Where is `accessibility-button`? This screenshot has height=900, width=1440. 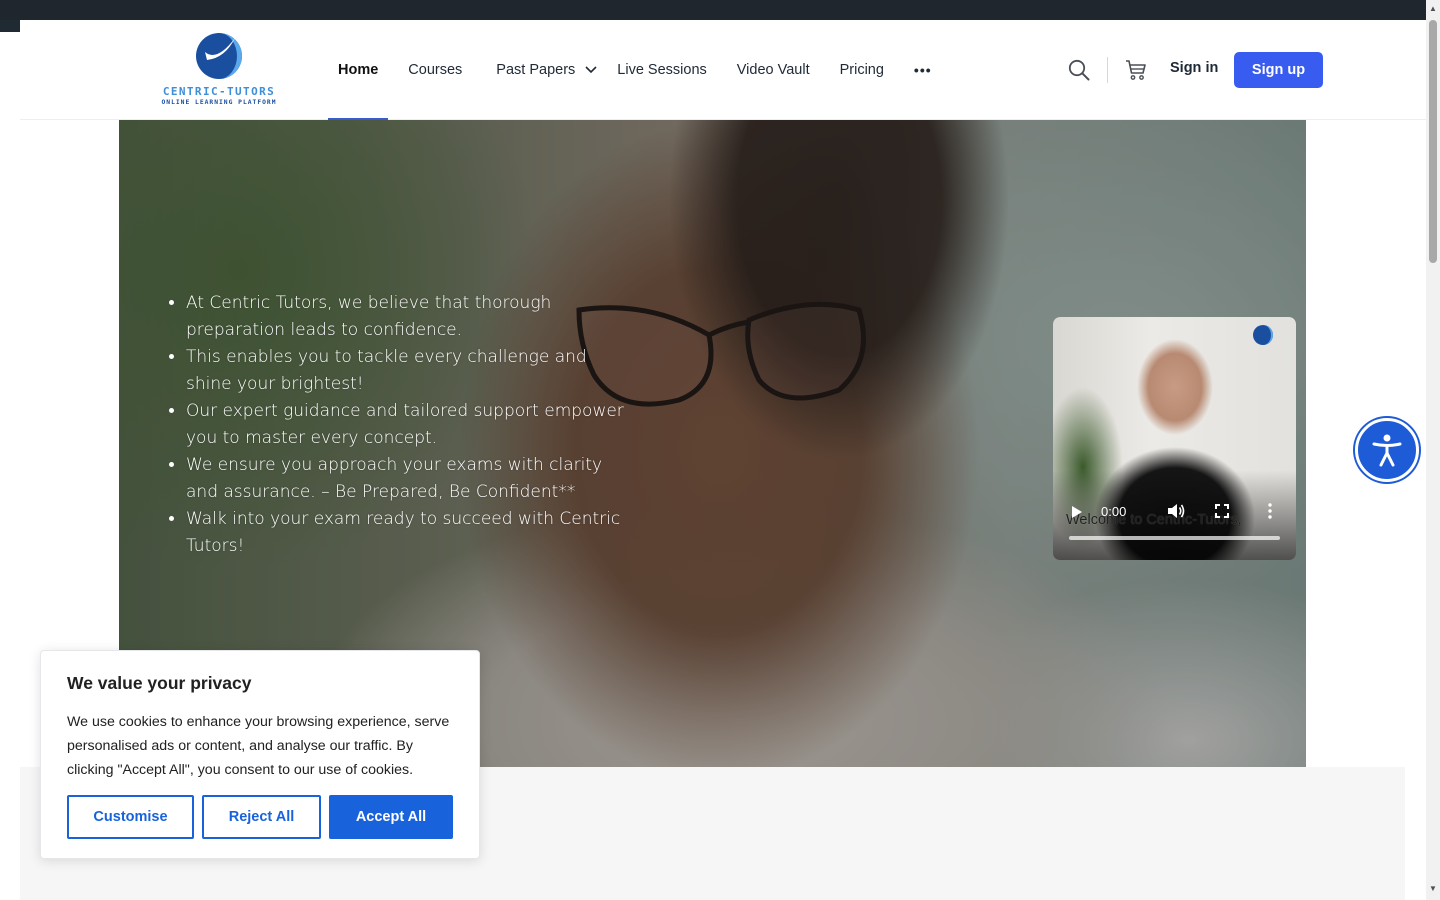 accessibility-button is located at coordinates (1387, 450).